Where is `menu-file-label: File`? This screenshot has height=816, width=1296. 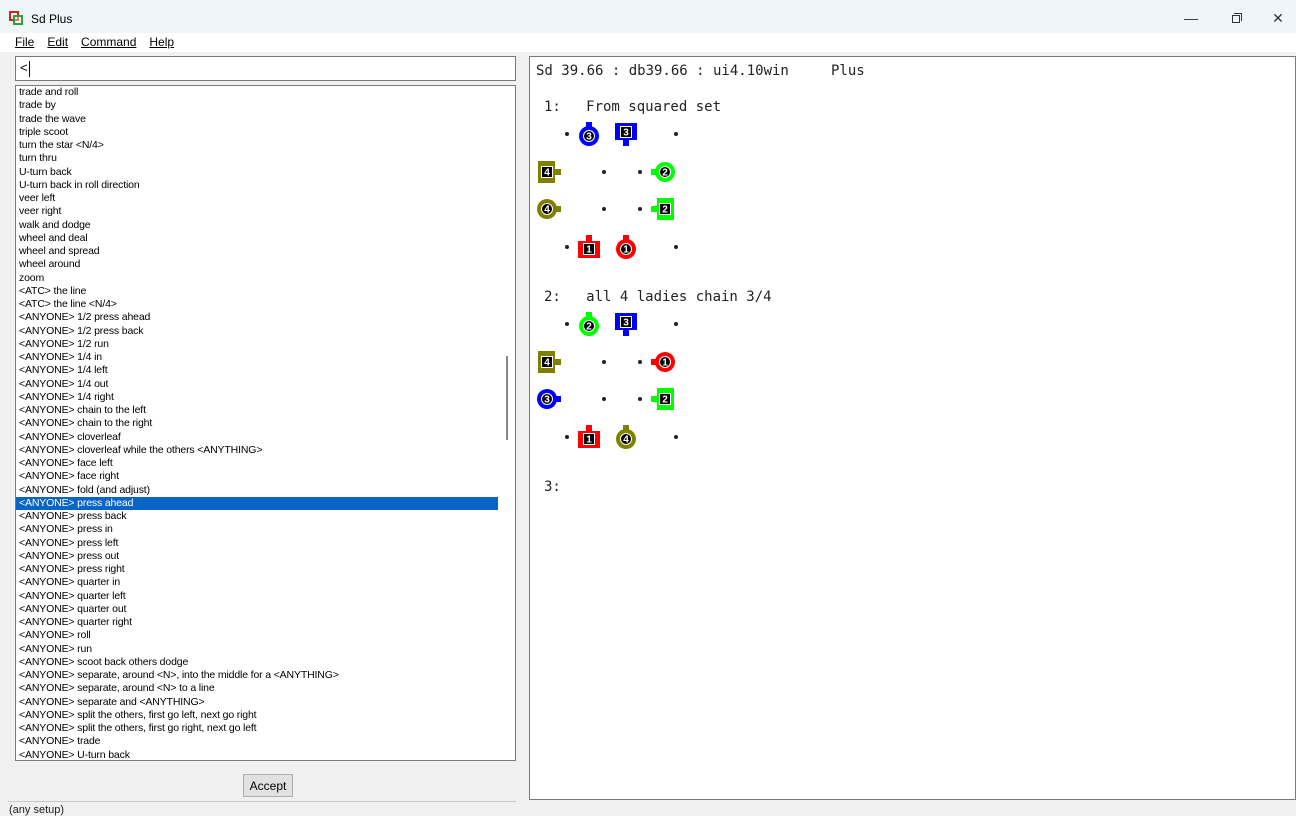 menu-file-label: File is located at coordinates (25, 42).